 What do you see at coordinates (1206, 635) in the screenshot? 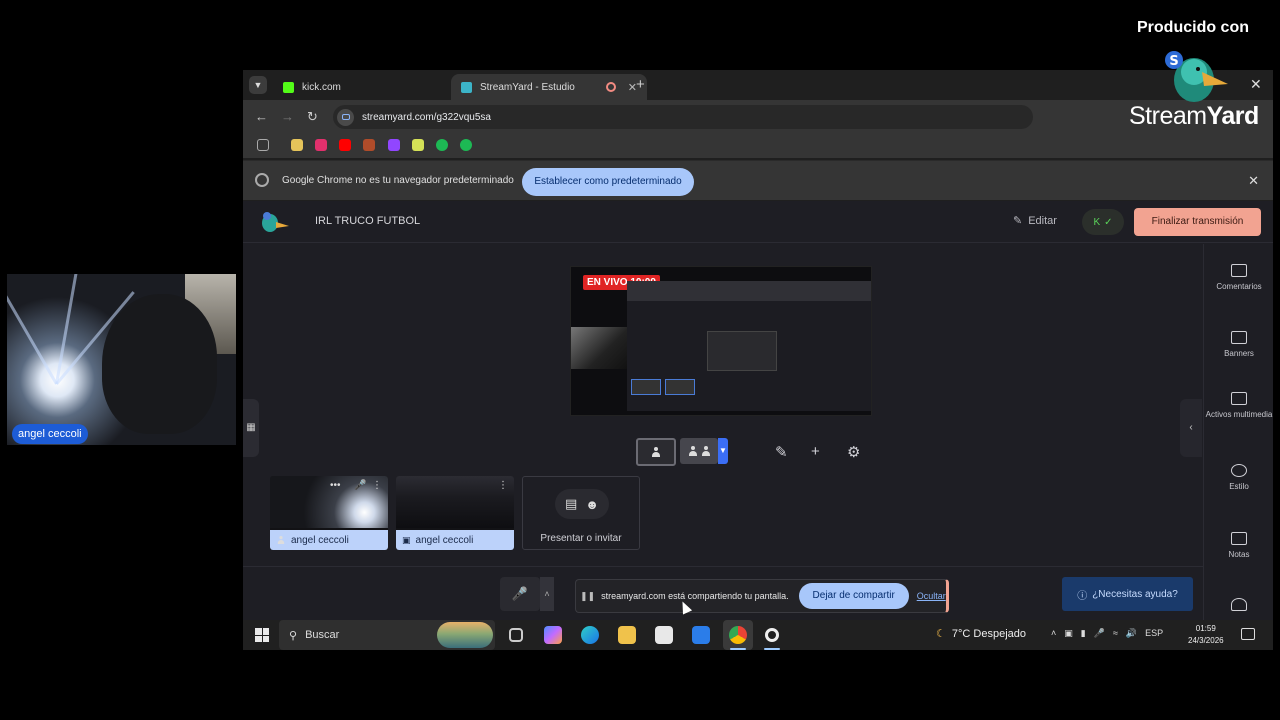
I see `clock: 01:59 24/3/2026` at bounding box center [1206, 635].